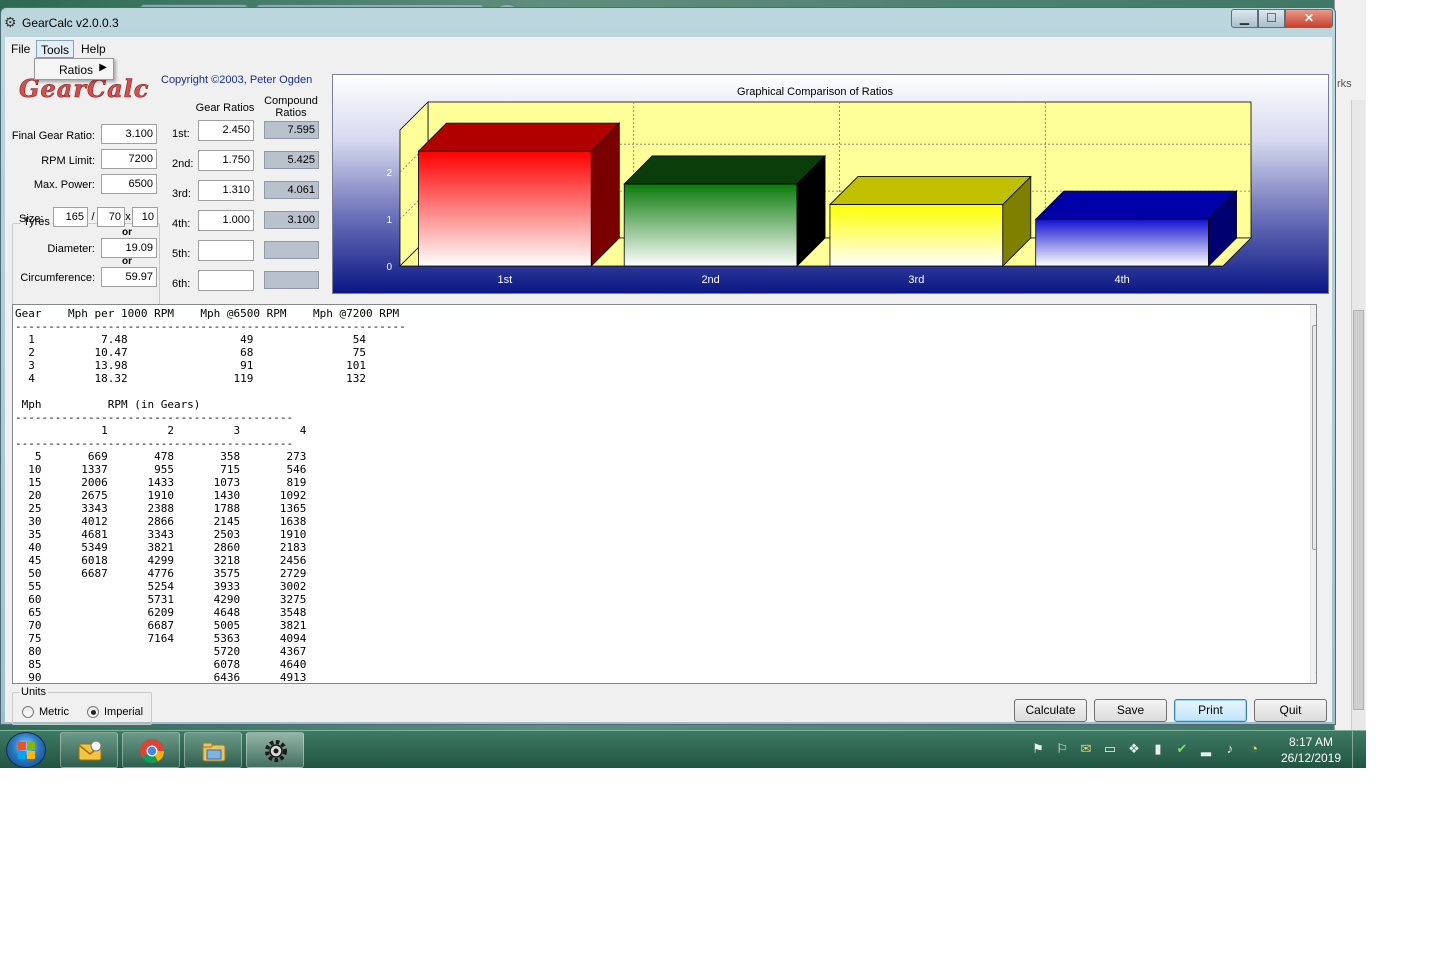 The width and height of the screenshot is (1440, 960). I want to click on save-button: Save, so click(1130, 710).